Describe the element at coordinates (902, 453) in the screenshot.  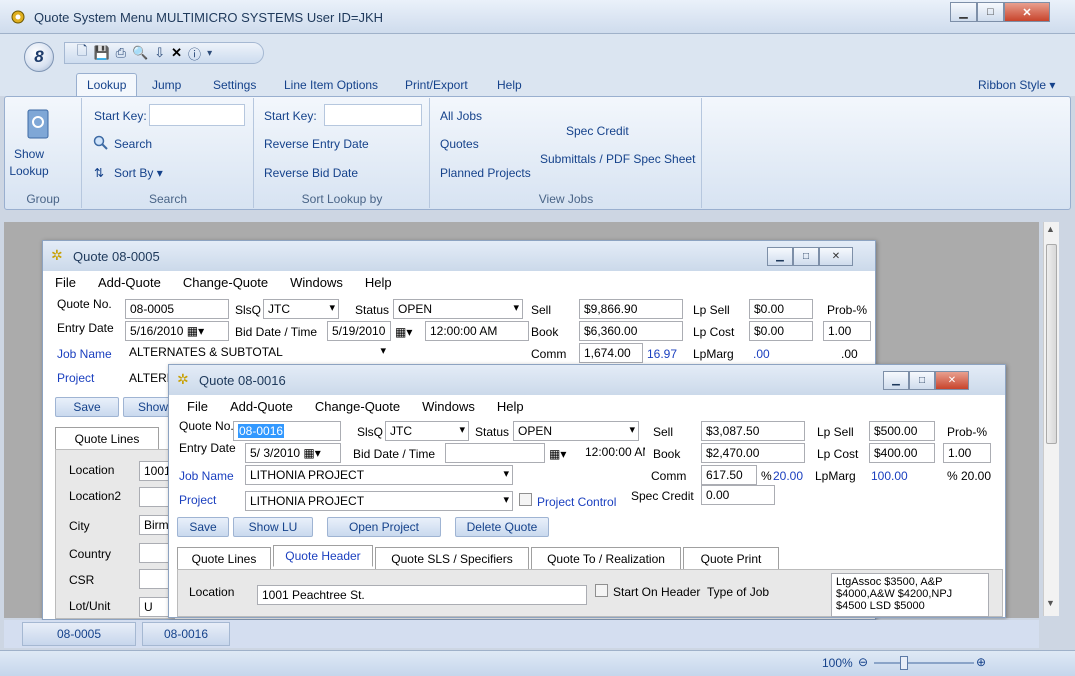
I see `lp-cost-field: $400.00` at that location.